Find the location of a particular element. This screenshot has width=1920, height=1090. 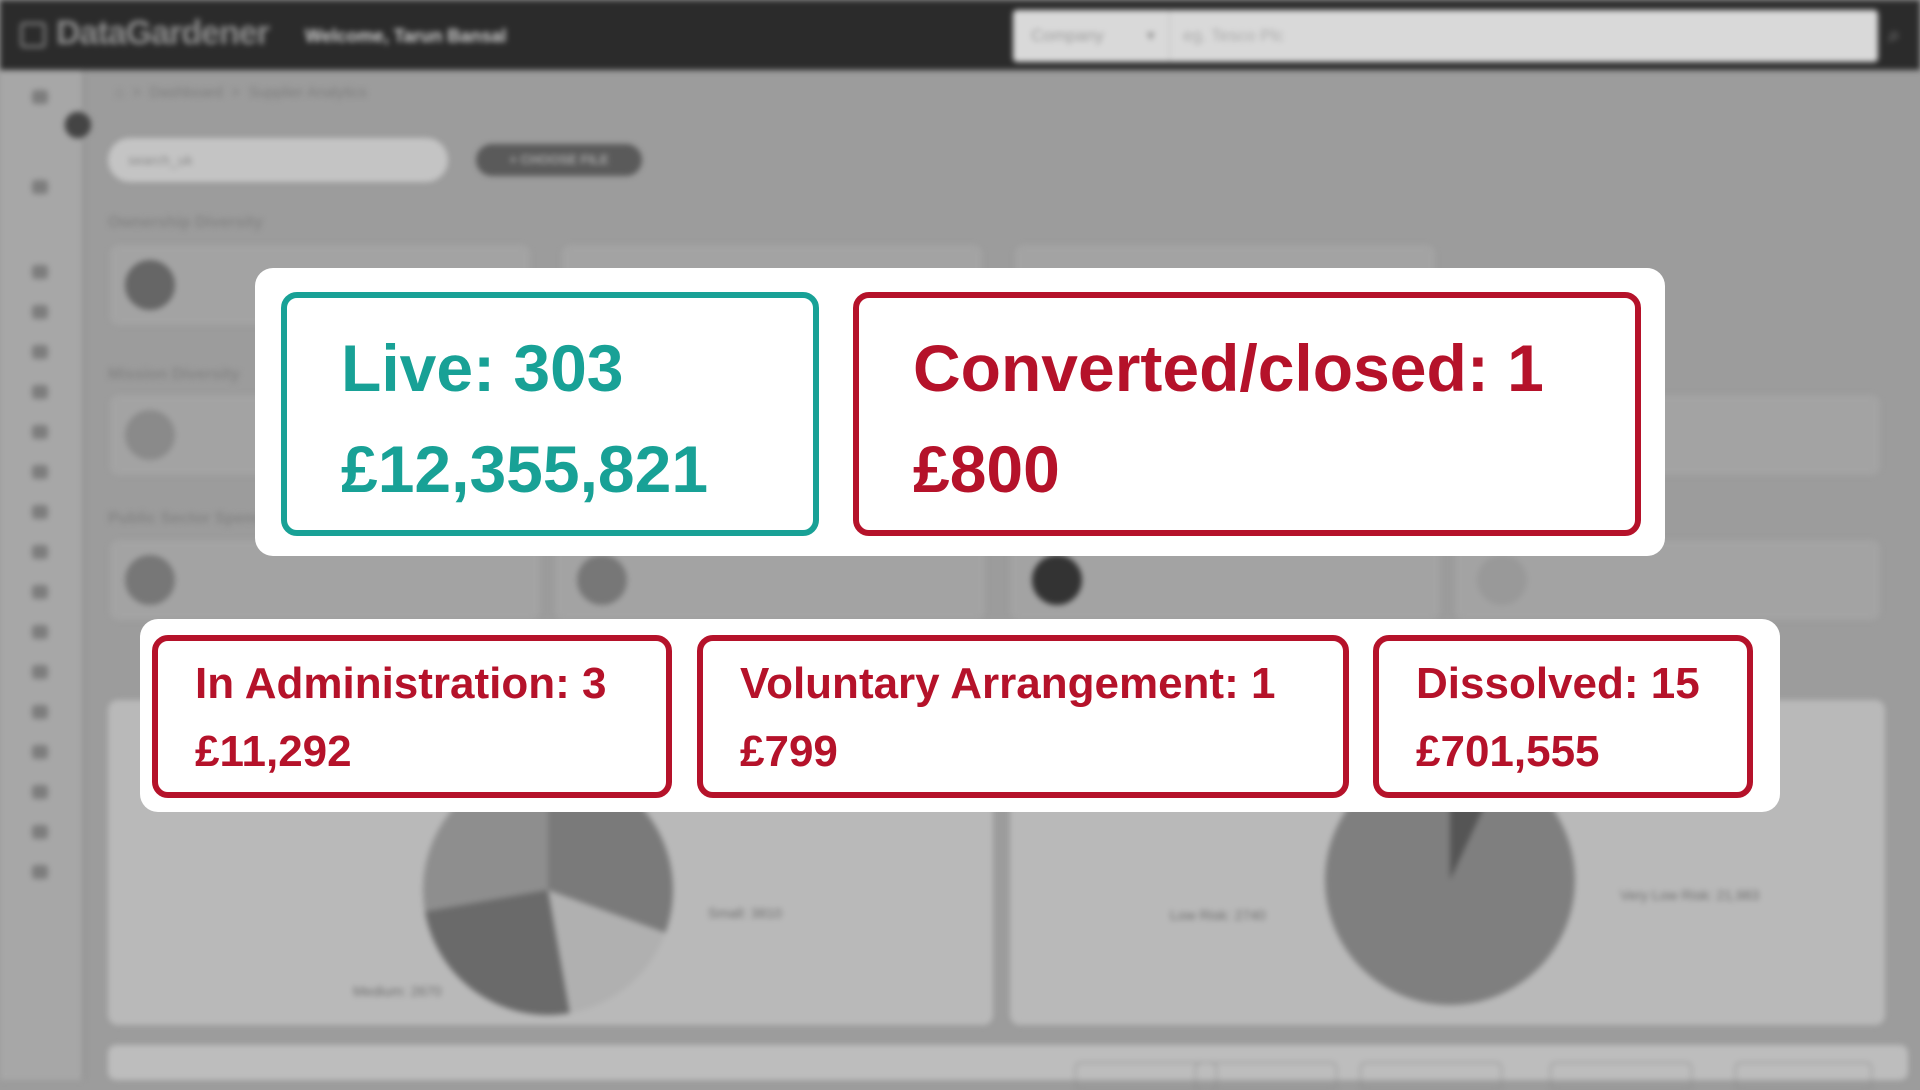

section-title-mission: Mission Diversity is located at coordinates (174, 374).